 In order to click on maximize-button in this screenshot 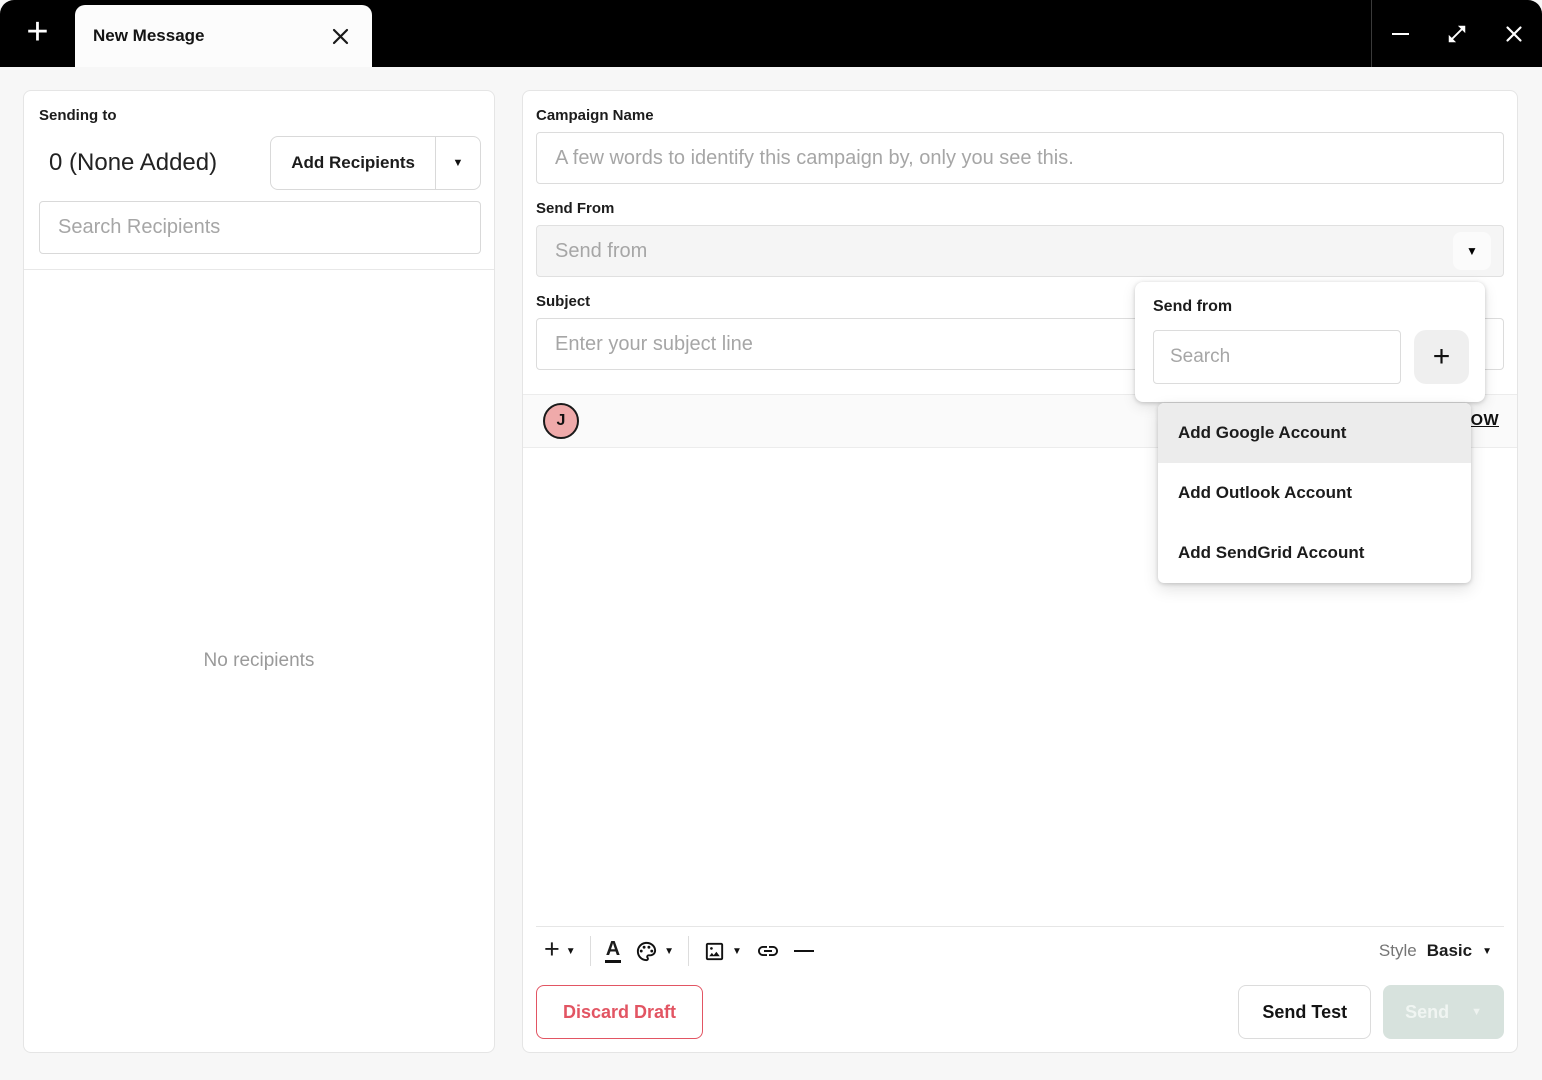, I will do `click(1457, 34)`.